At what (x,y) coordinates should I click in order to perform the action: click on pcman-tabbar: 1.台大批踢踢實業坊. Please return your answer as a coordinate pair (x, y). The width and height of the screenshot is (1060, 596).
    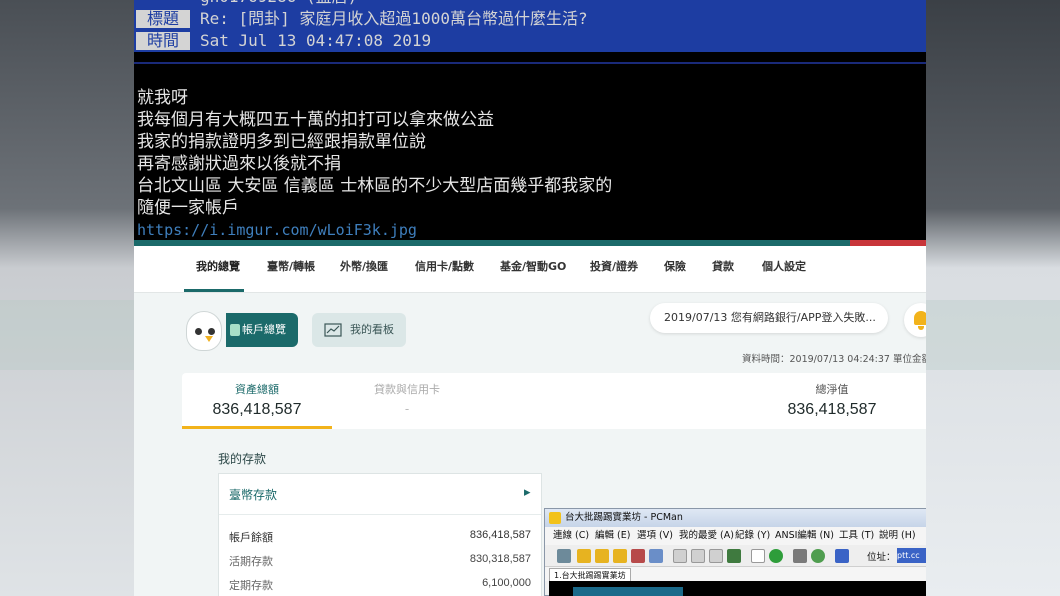
    Looking at the image, I should click on (735, 574).